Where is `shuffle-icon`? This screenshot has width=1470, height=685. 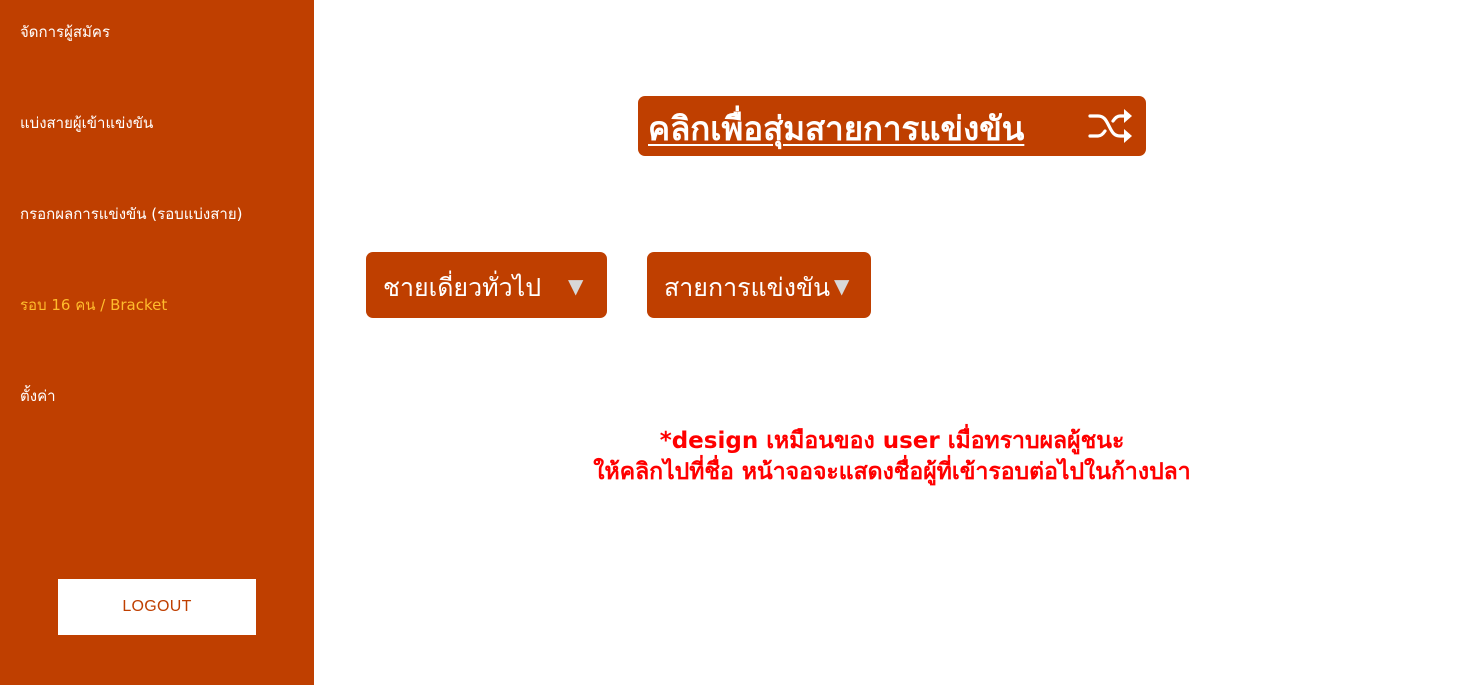
shuffle-icon is located at coordinates (1110, 126).